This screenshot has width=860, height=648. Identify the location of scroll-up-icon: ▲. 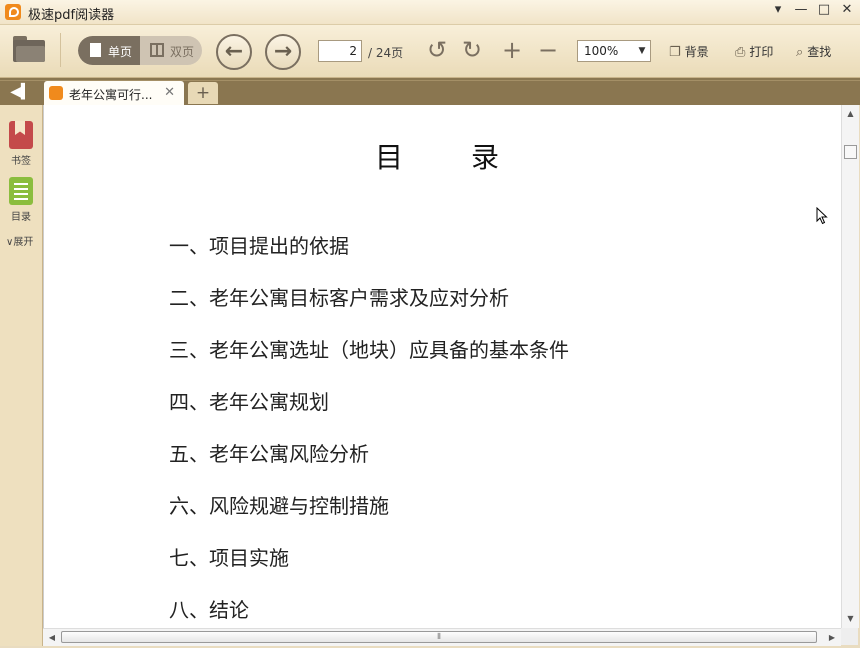
(850, 114).